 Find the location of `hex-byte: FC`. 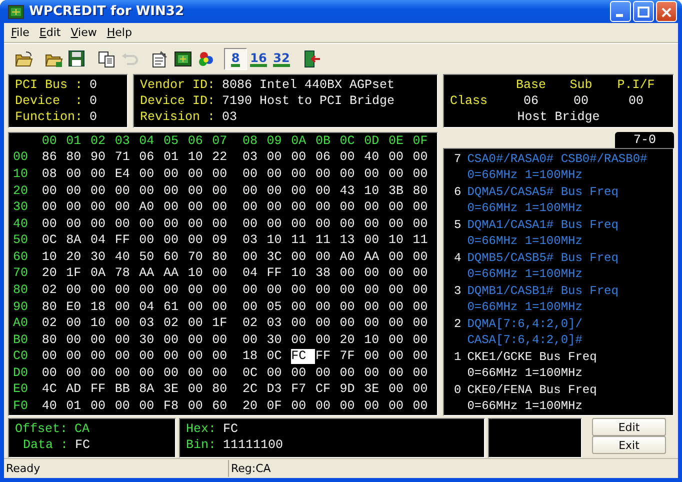

hex-byte: FC is located at coordinates (303, 356).